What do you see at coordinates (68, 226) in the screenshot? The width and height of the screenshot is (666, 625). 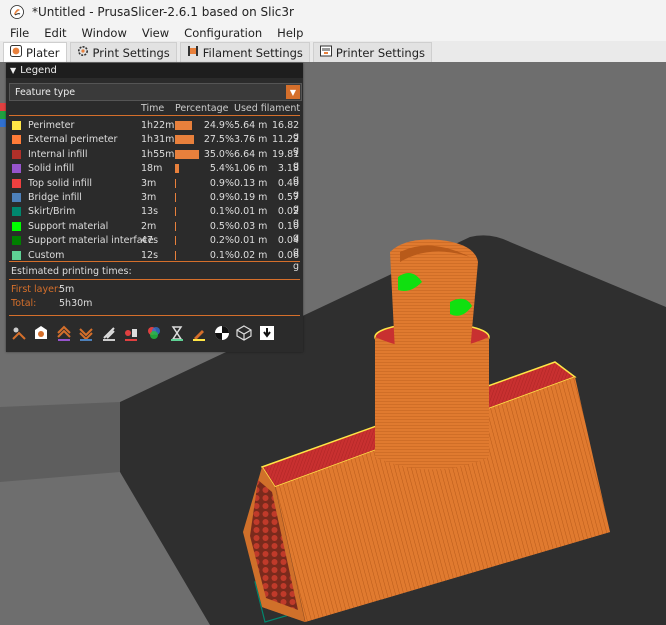 I see `feature-name: Support material` at bounding box center [68, 226].